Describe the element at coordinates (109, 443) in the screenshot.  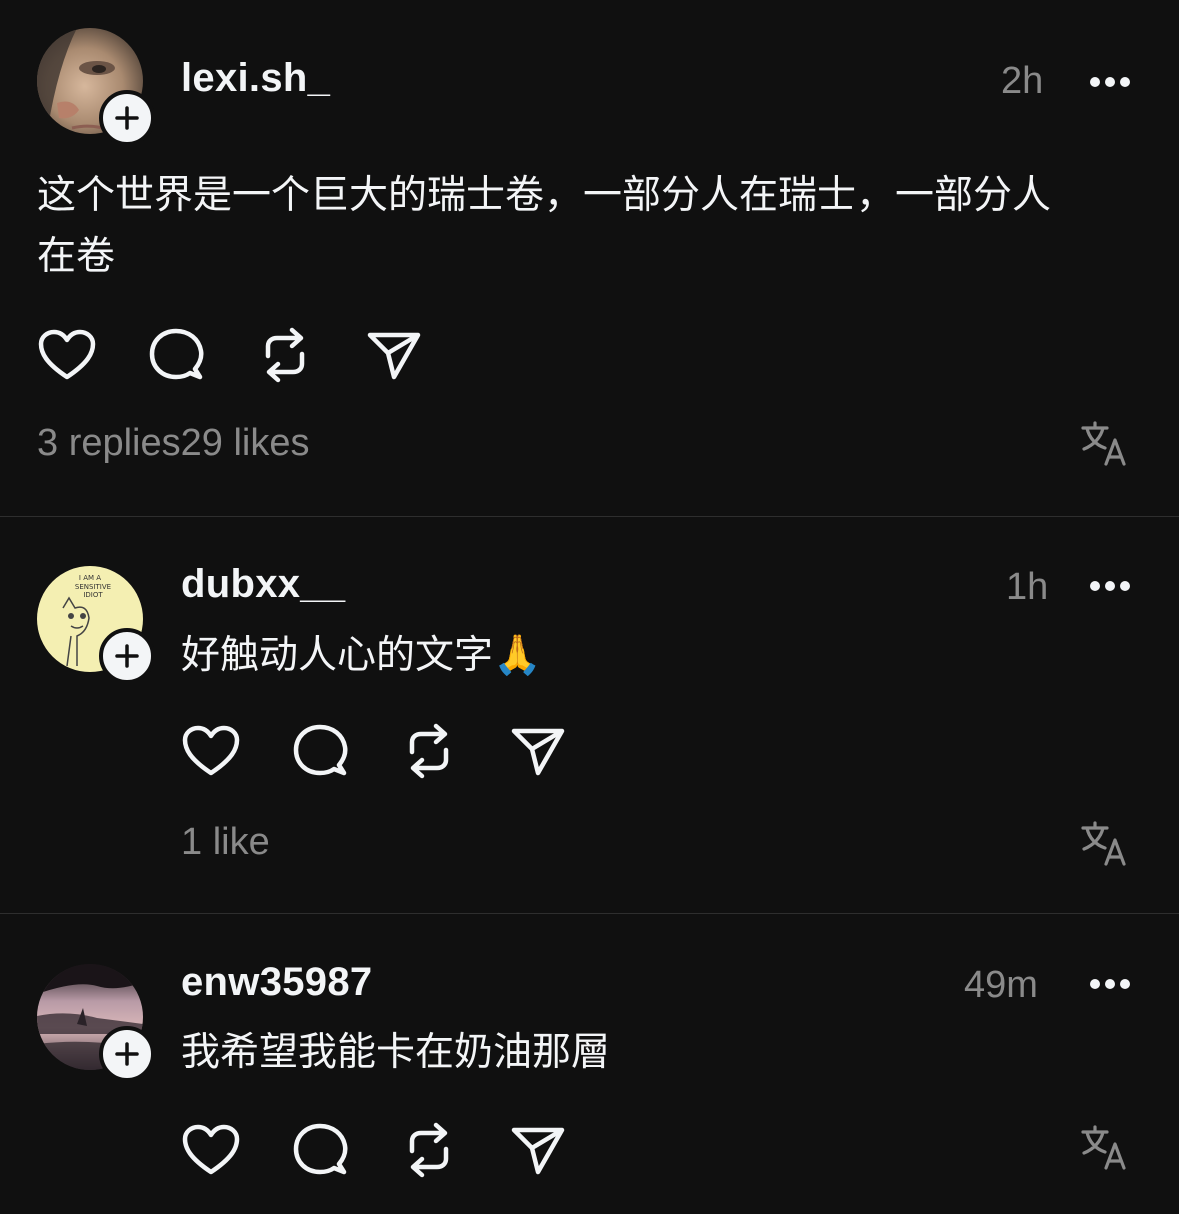
I see `replies-count: 3 replies` at that location.